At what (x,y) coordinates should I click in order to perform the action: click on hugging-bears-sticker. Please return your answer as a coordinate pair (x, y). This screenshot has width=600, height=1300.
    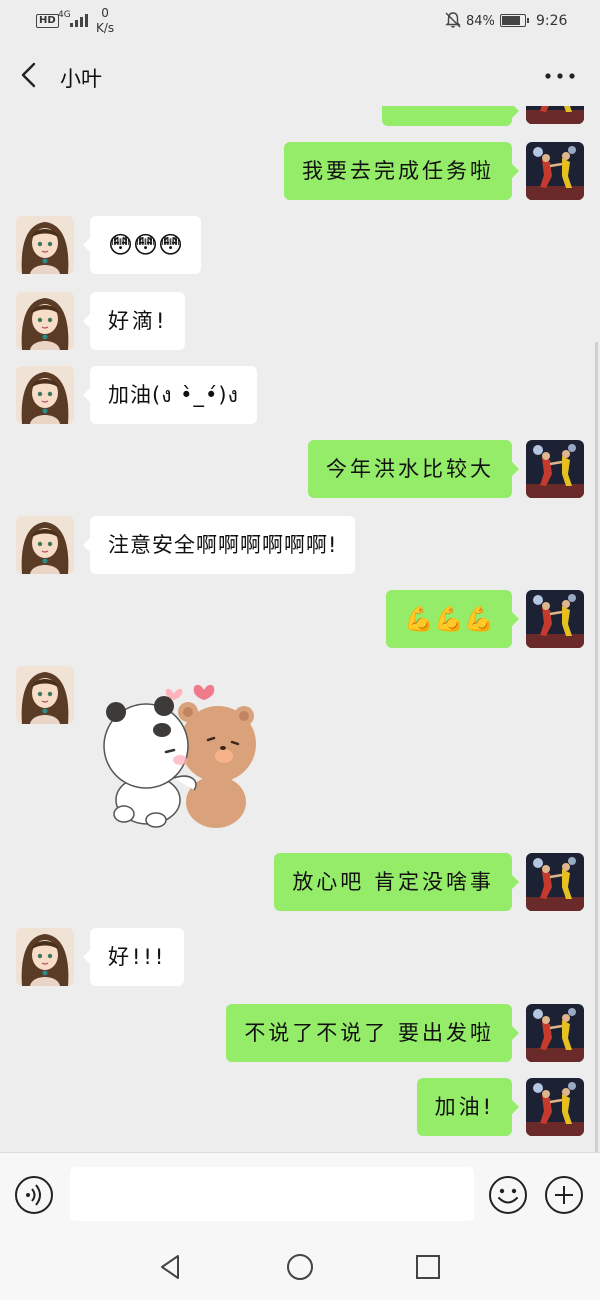
    Looking at the image, I should click on (176, 757).